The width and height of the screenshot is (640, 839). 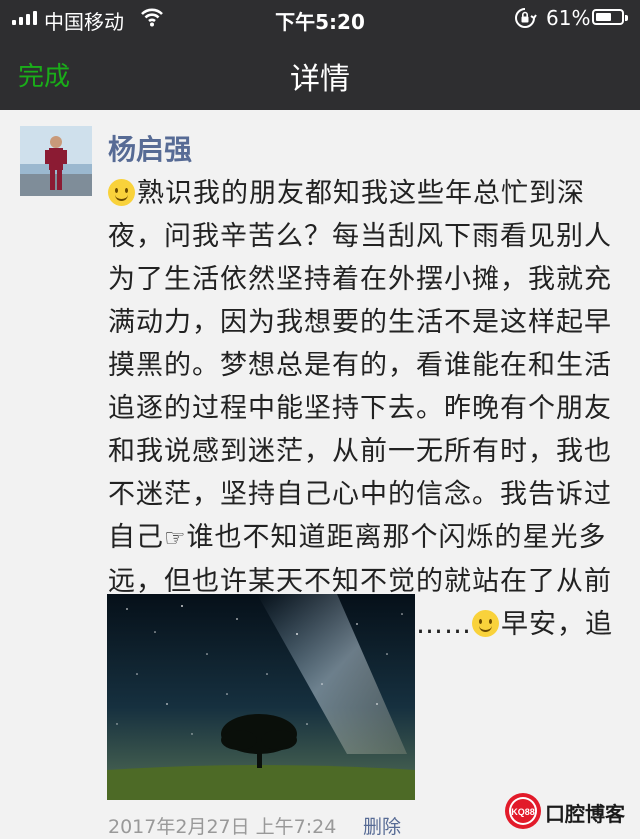 What do you see at coordinates (150, 148) in the screenshot?
I see `author-name: 杨启强` at bounding box center [150, 148].